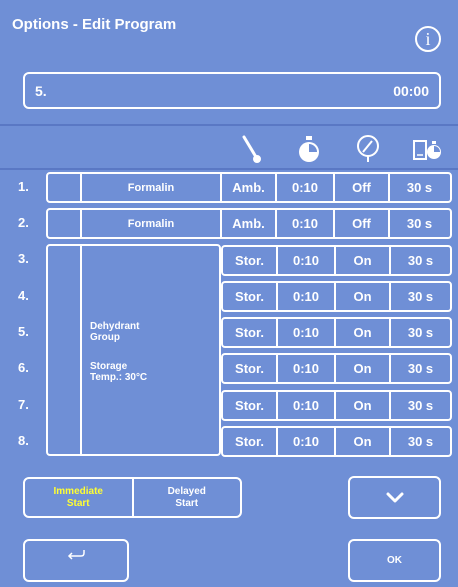  I want to click on immediate-start-button: Immediate Start, so click(79, 497).